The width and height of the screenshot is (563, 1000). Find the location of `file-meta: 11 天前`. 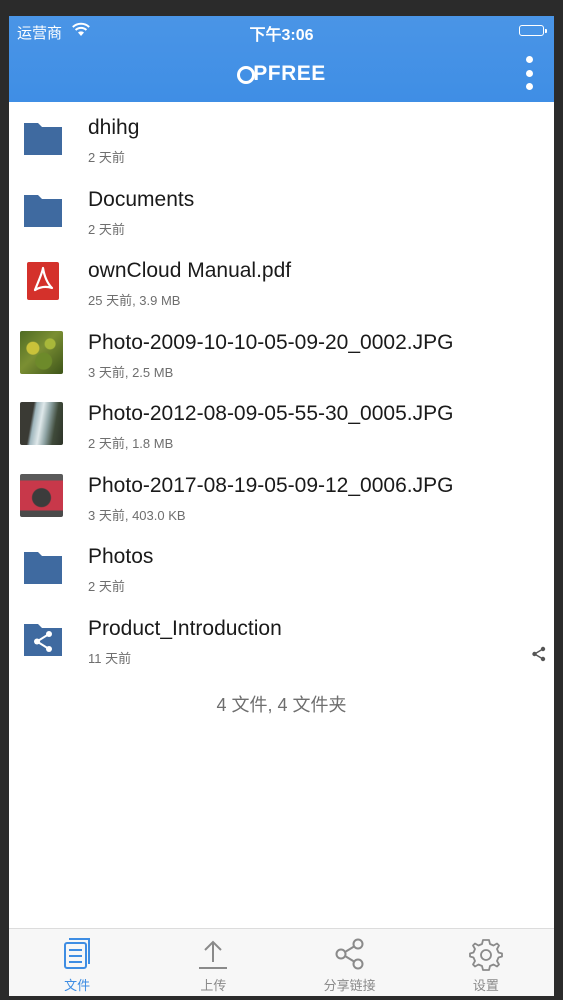

file-meta: 11 天前 is located at coordinates (110, 658).